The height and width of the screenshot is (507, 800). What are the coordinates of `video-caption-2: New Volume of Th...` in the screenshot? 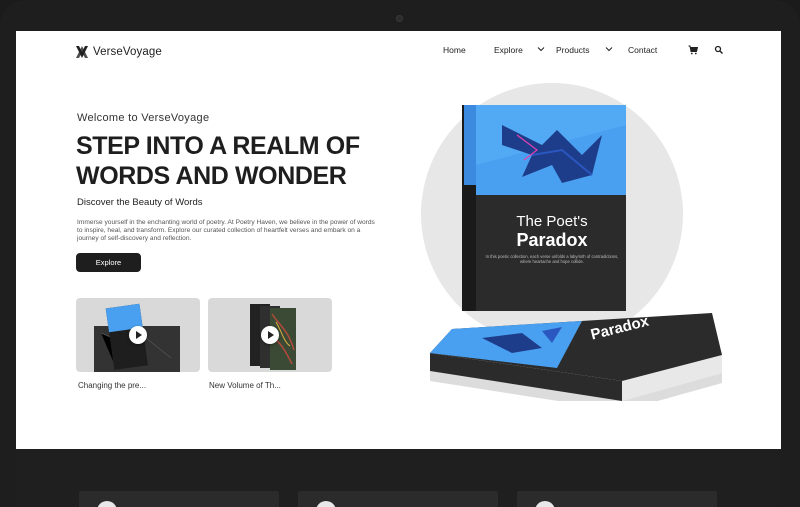 It's located at (245, 385).